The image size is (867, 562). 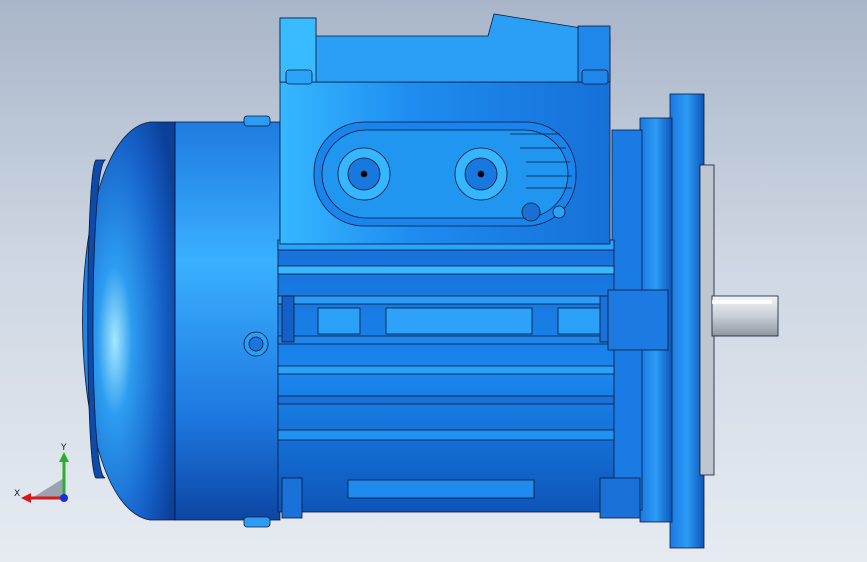 What do you see at coordinates (41, 473) in the screenshot?
I see `axis-triad: Y X` at bounding box center [41, 473].